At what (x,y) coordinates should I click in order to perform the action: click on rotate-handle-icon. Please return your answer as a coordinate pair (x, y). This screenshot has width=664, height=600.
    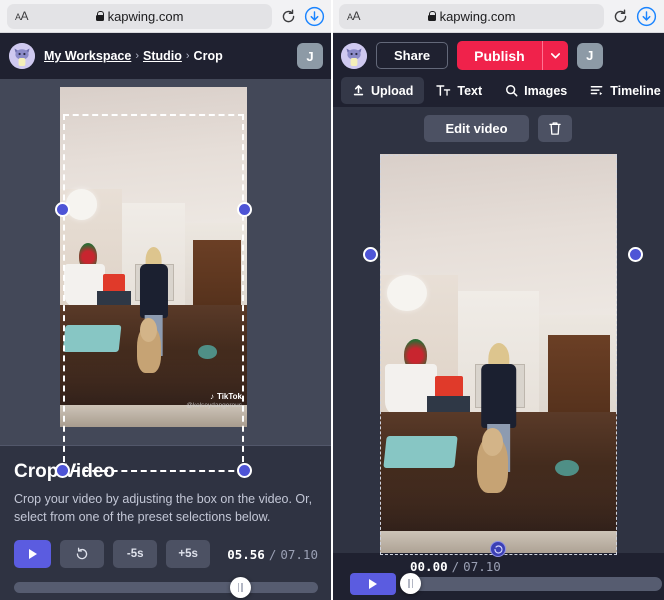
    Looking at the image, I should click on (498, 549).